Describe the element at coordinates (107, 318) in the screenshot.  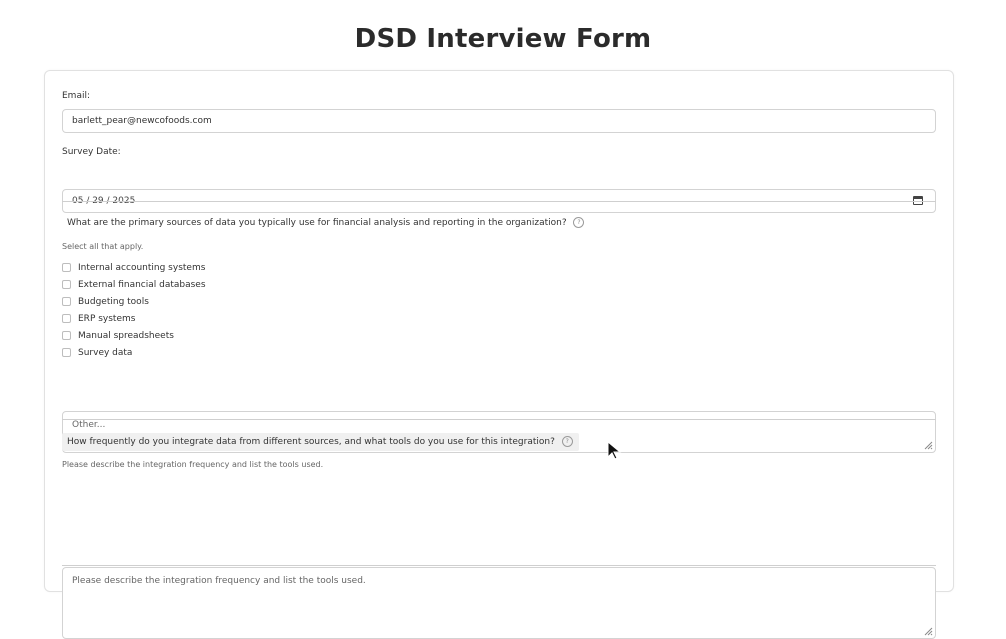
I see `option-label: ERP systems` at that location.